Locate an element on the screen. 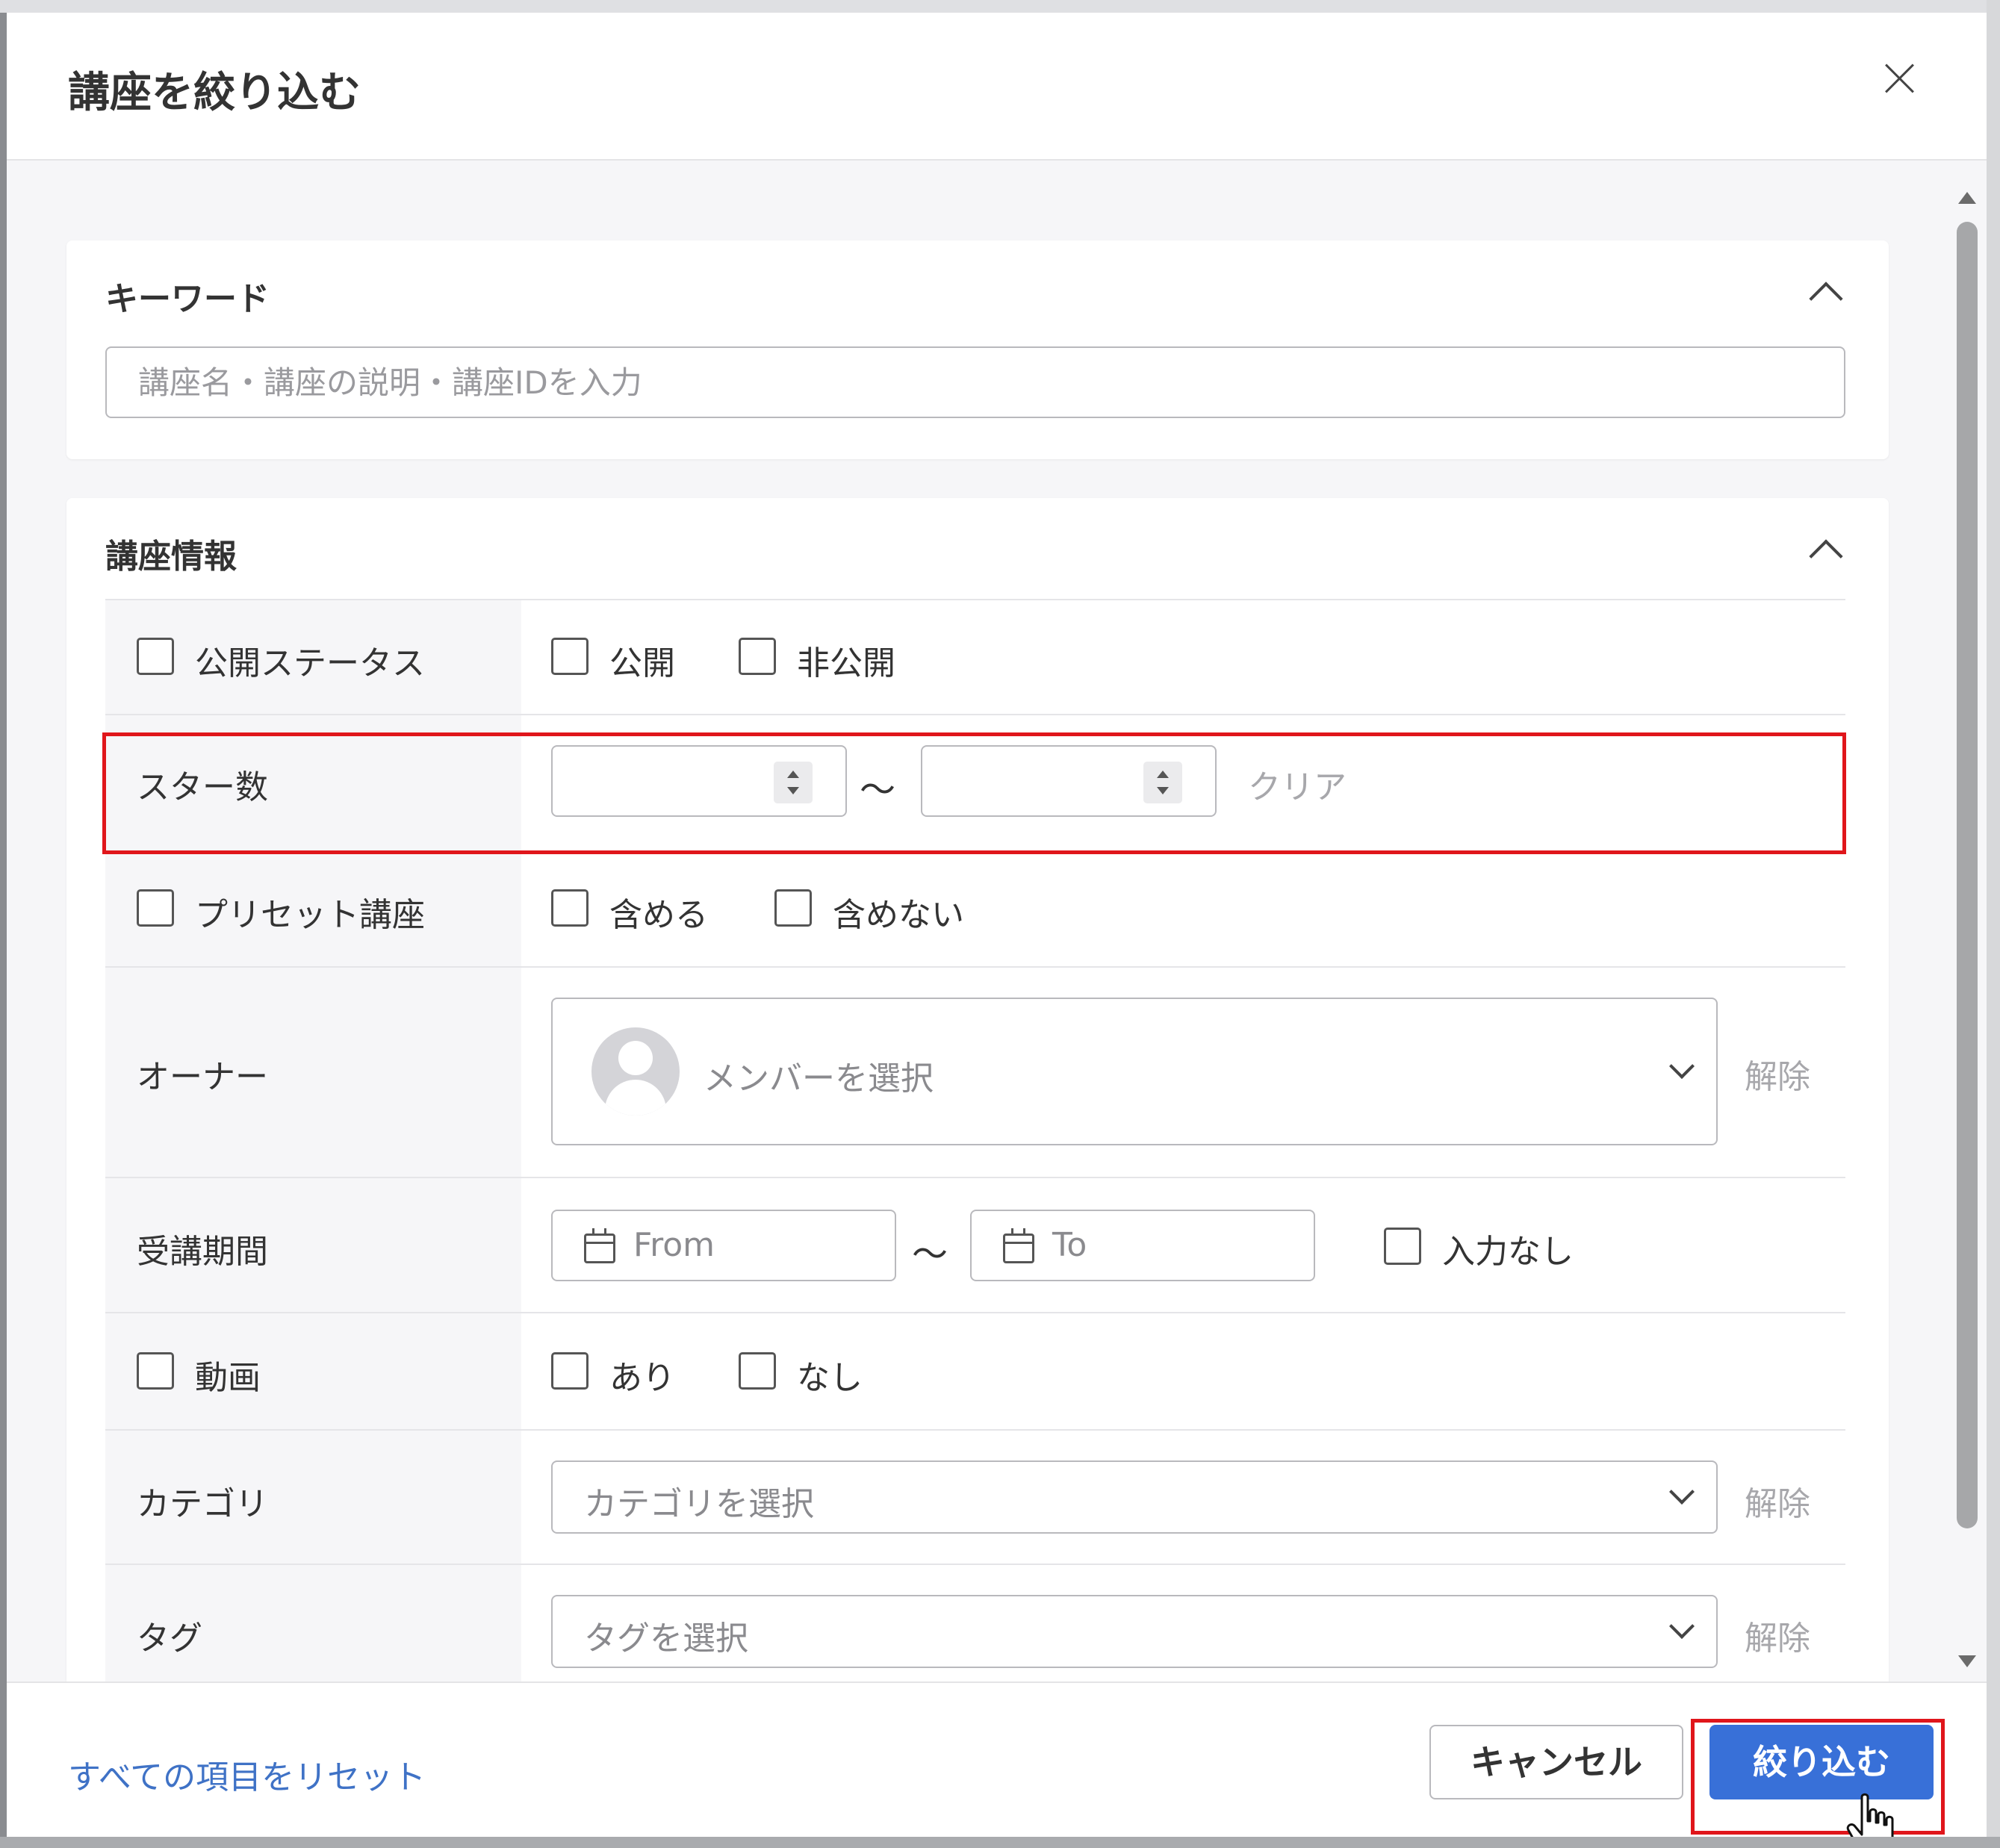 The image size is (2000, 1848). keyword-section: キーワード is located at coordinates (977, 349).